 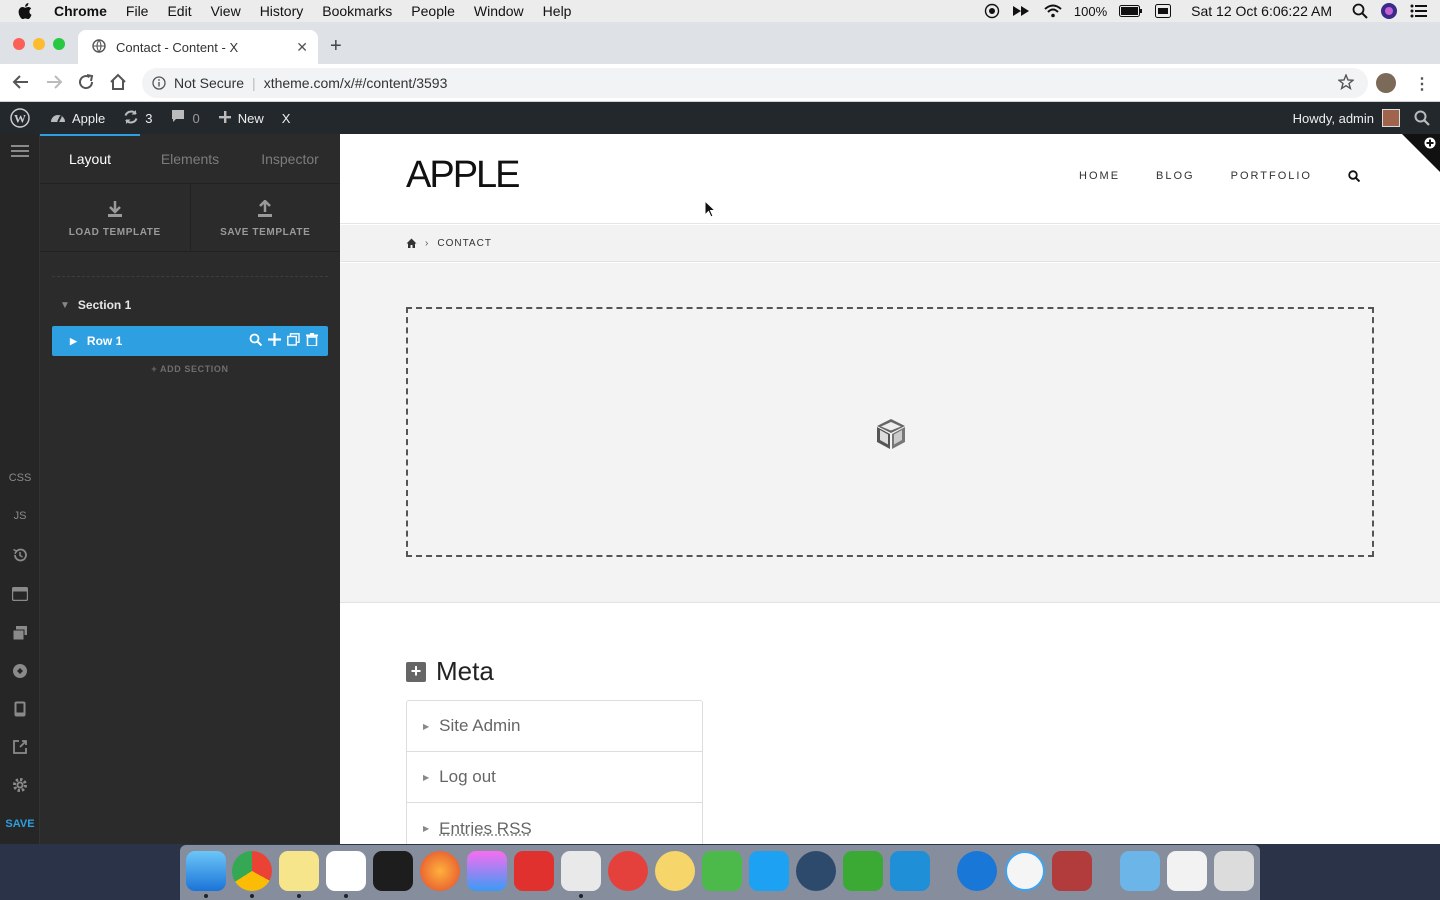 What do you see at coordinates (440, 871) in the screenshot?
I see `firefox-icon` at bounding box center [440, 871].